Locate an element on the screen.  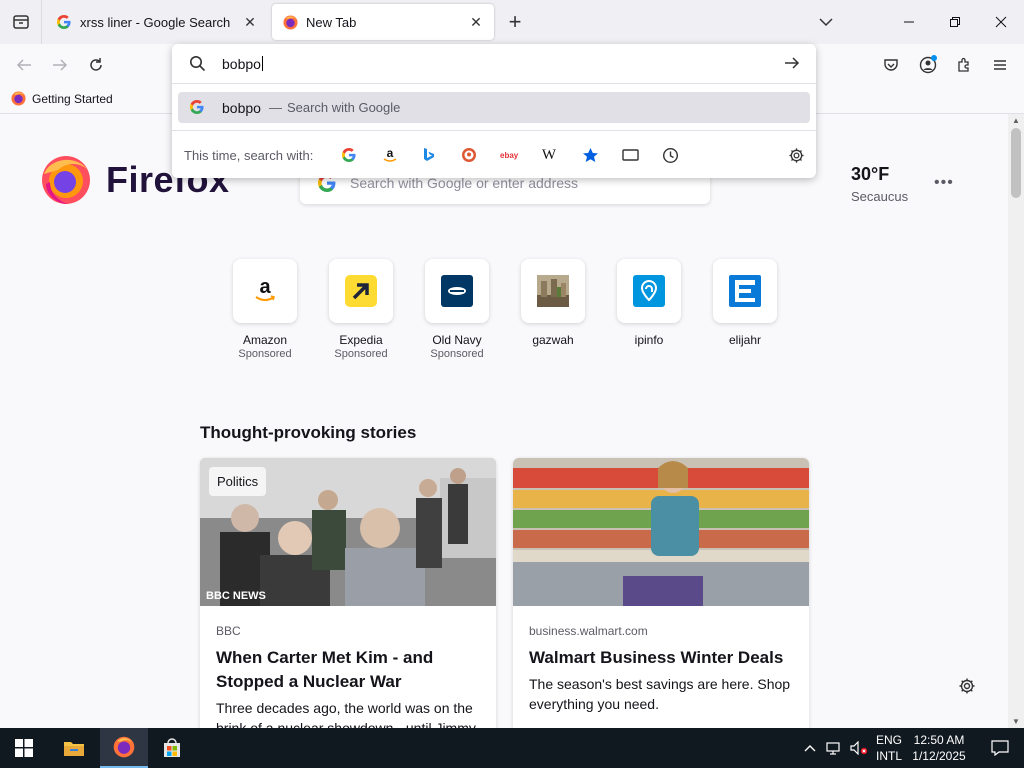
shortcut-tile: Expedia Sponsored is located at coordinates (361, 309).